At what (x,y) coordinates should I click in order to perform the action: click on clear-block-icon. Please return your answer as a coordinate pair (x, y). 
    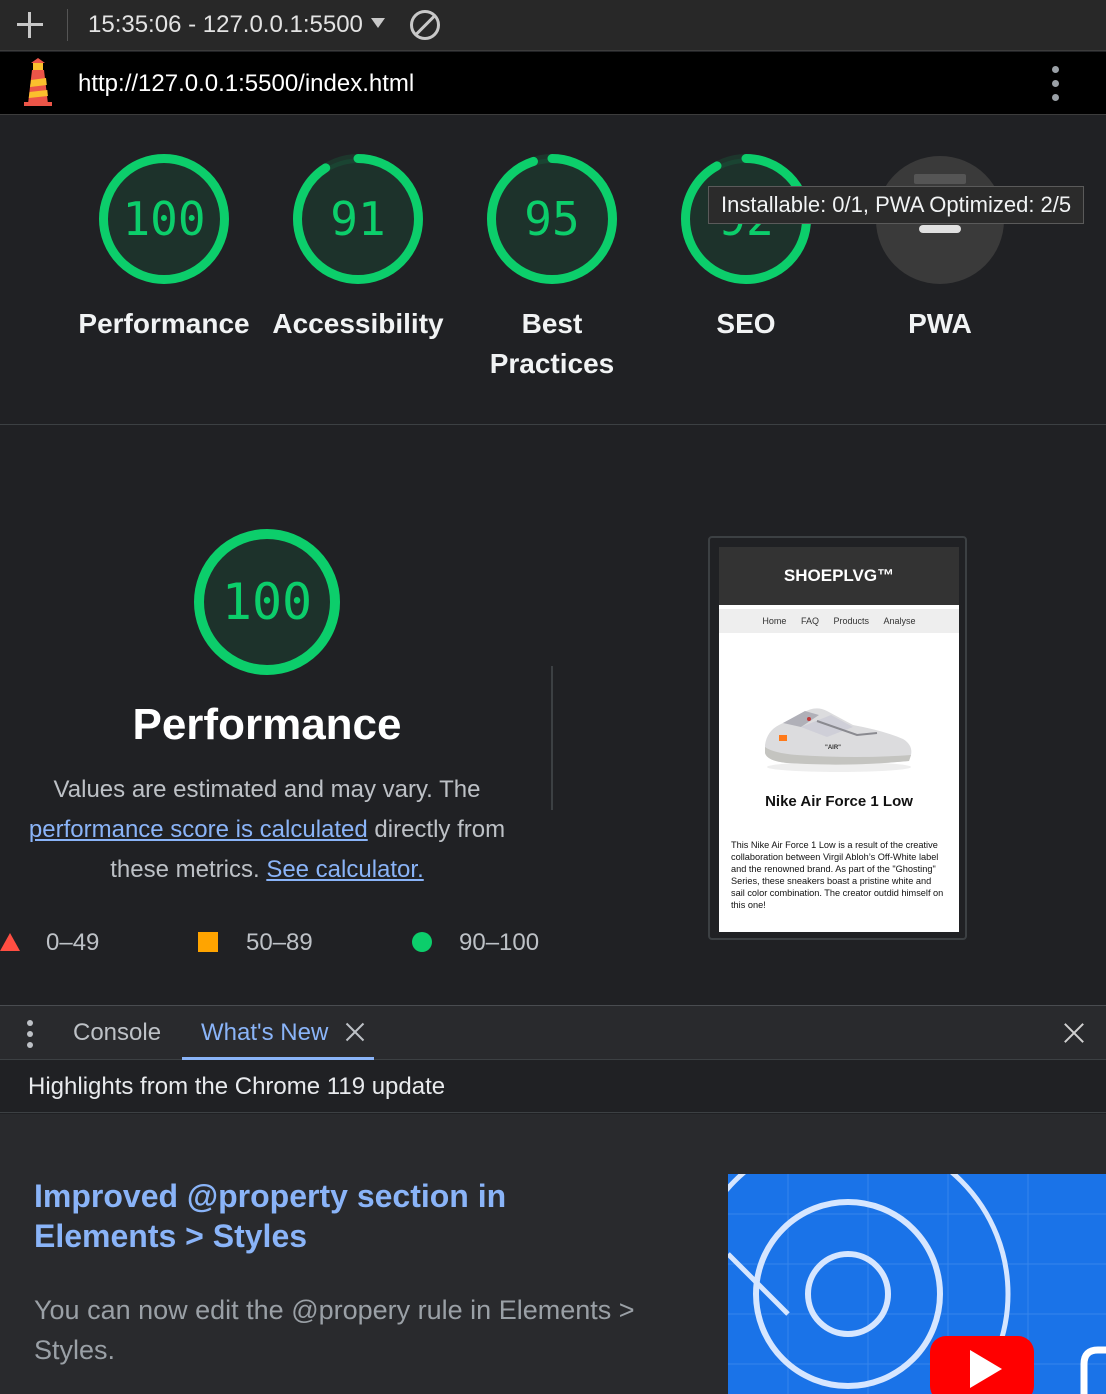
    Looking at the image, I should click on (425, 25).